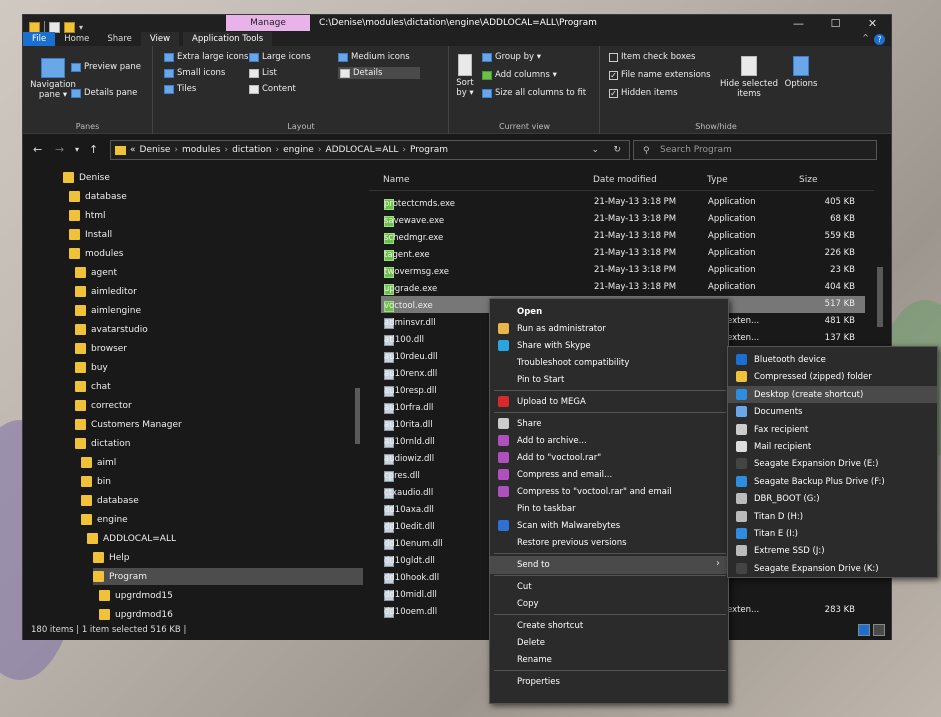 The image size is (941, 717). I want to click on minimize-ribbon-icon: ^, so click(865, 37).